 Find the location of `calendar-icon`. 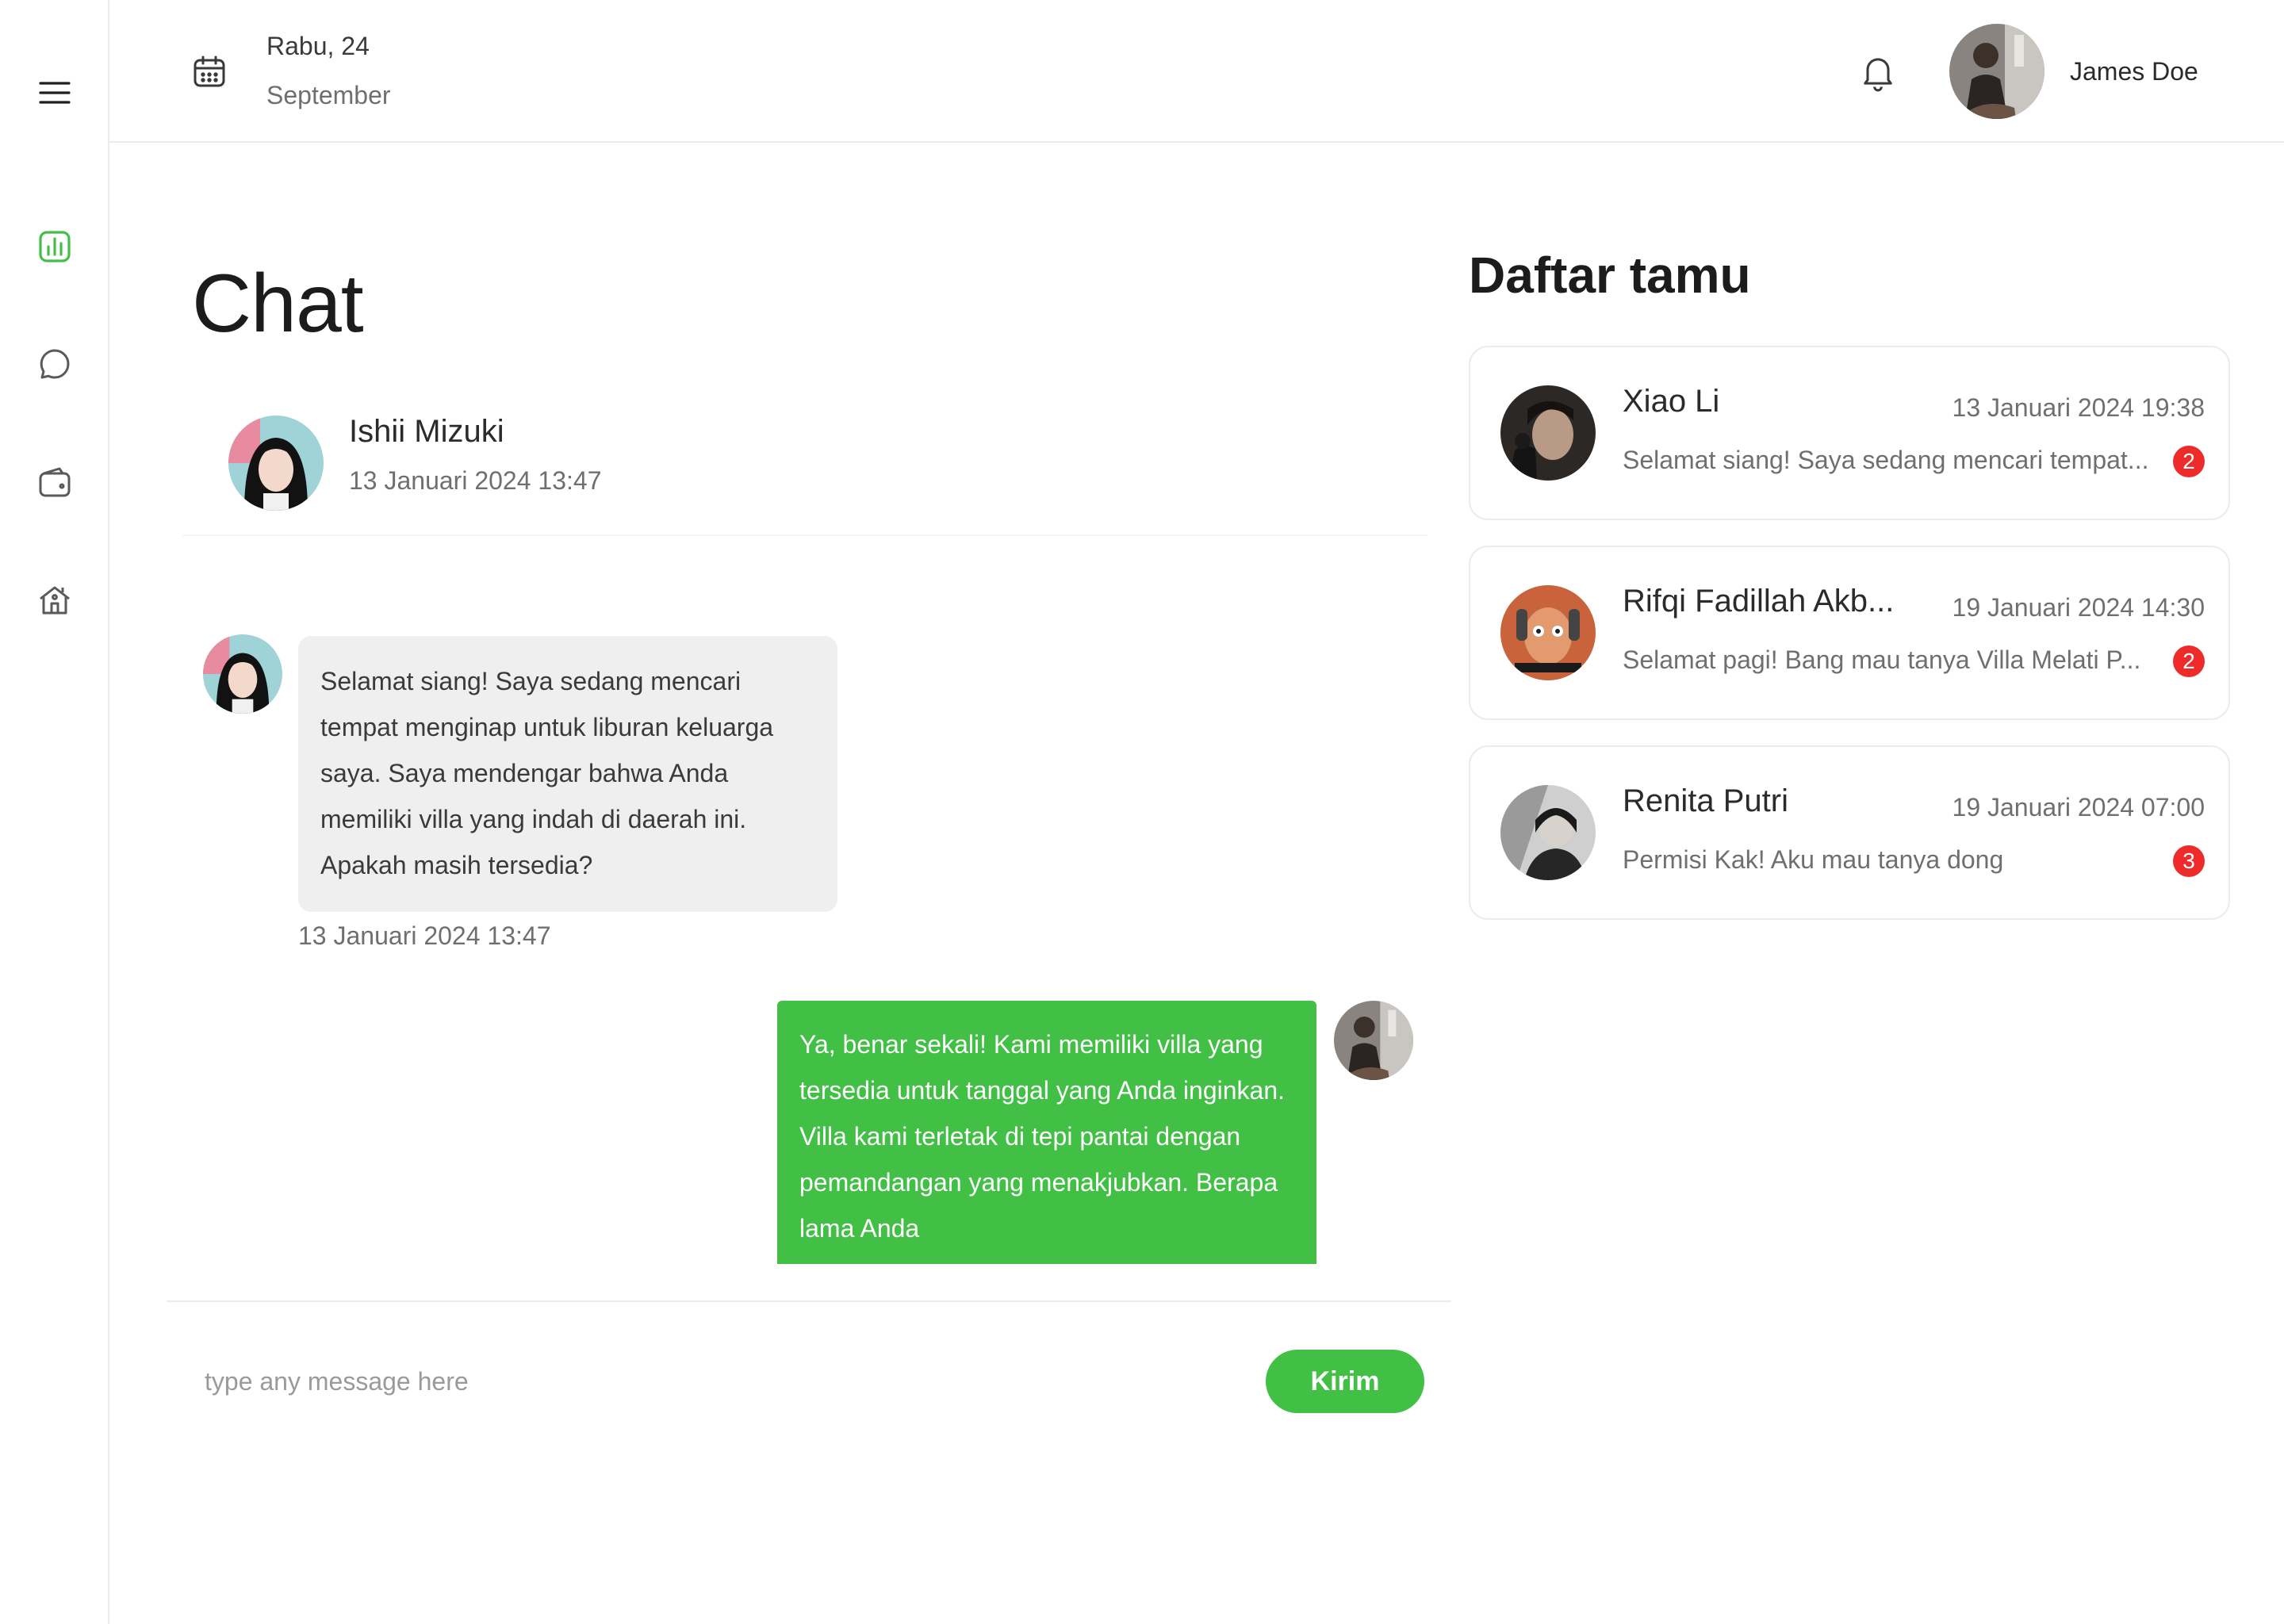

calendar-icon is located at coordinates (209, 71).